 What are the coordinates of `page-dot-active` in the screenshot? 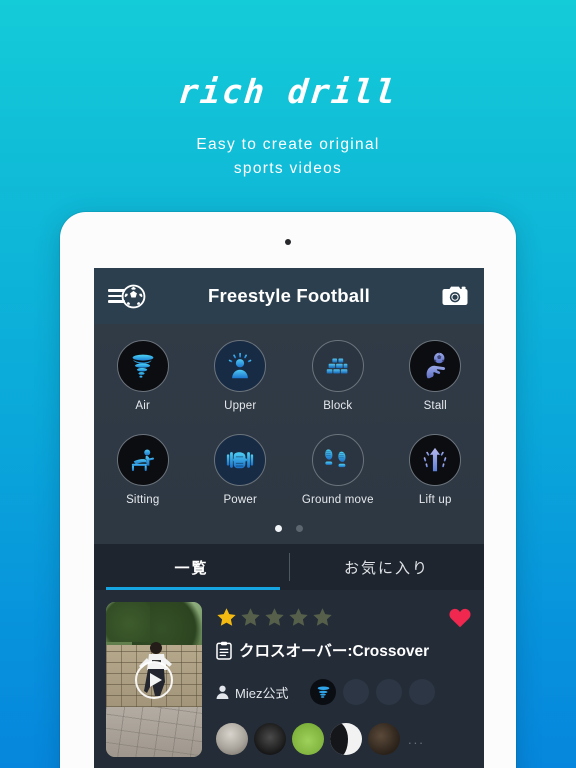 It's located at (278, 528).